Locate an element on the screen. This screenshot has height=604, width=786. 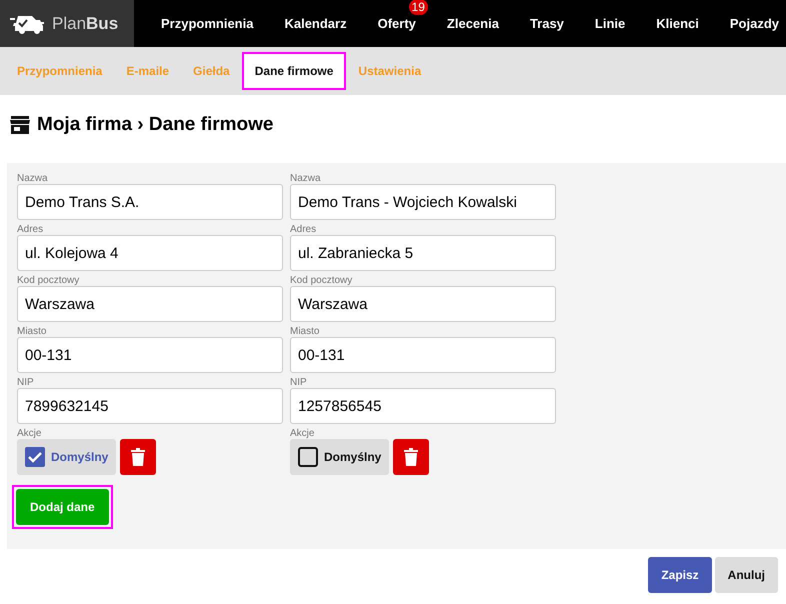
input-field: 7899632145 is located at coordinates (150, 406).